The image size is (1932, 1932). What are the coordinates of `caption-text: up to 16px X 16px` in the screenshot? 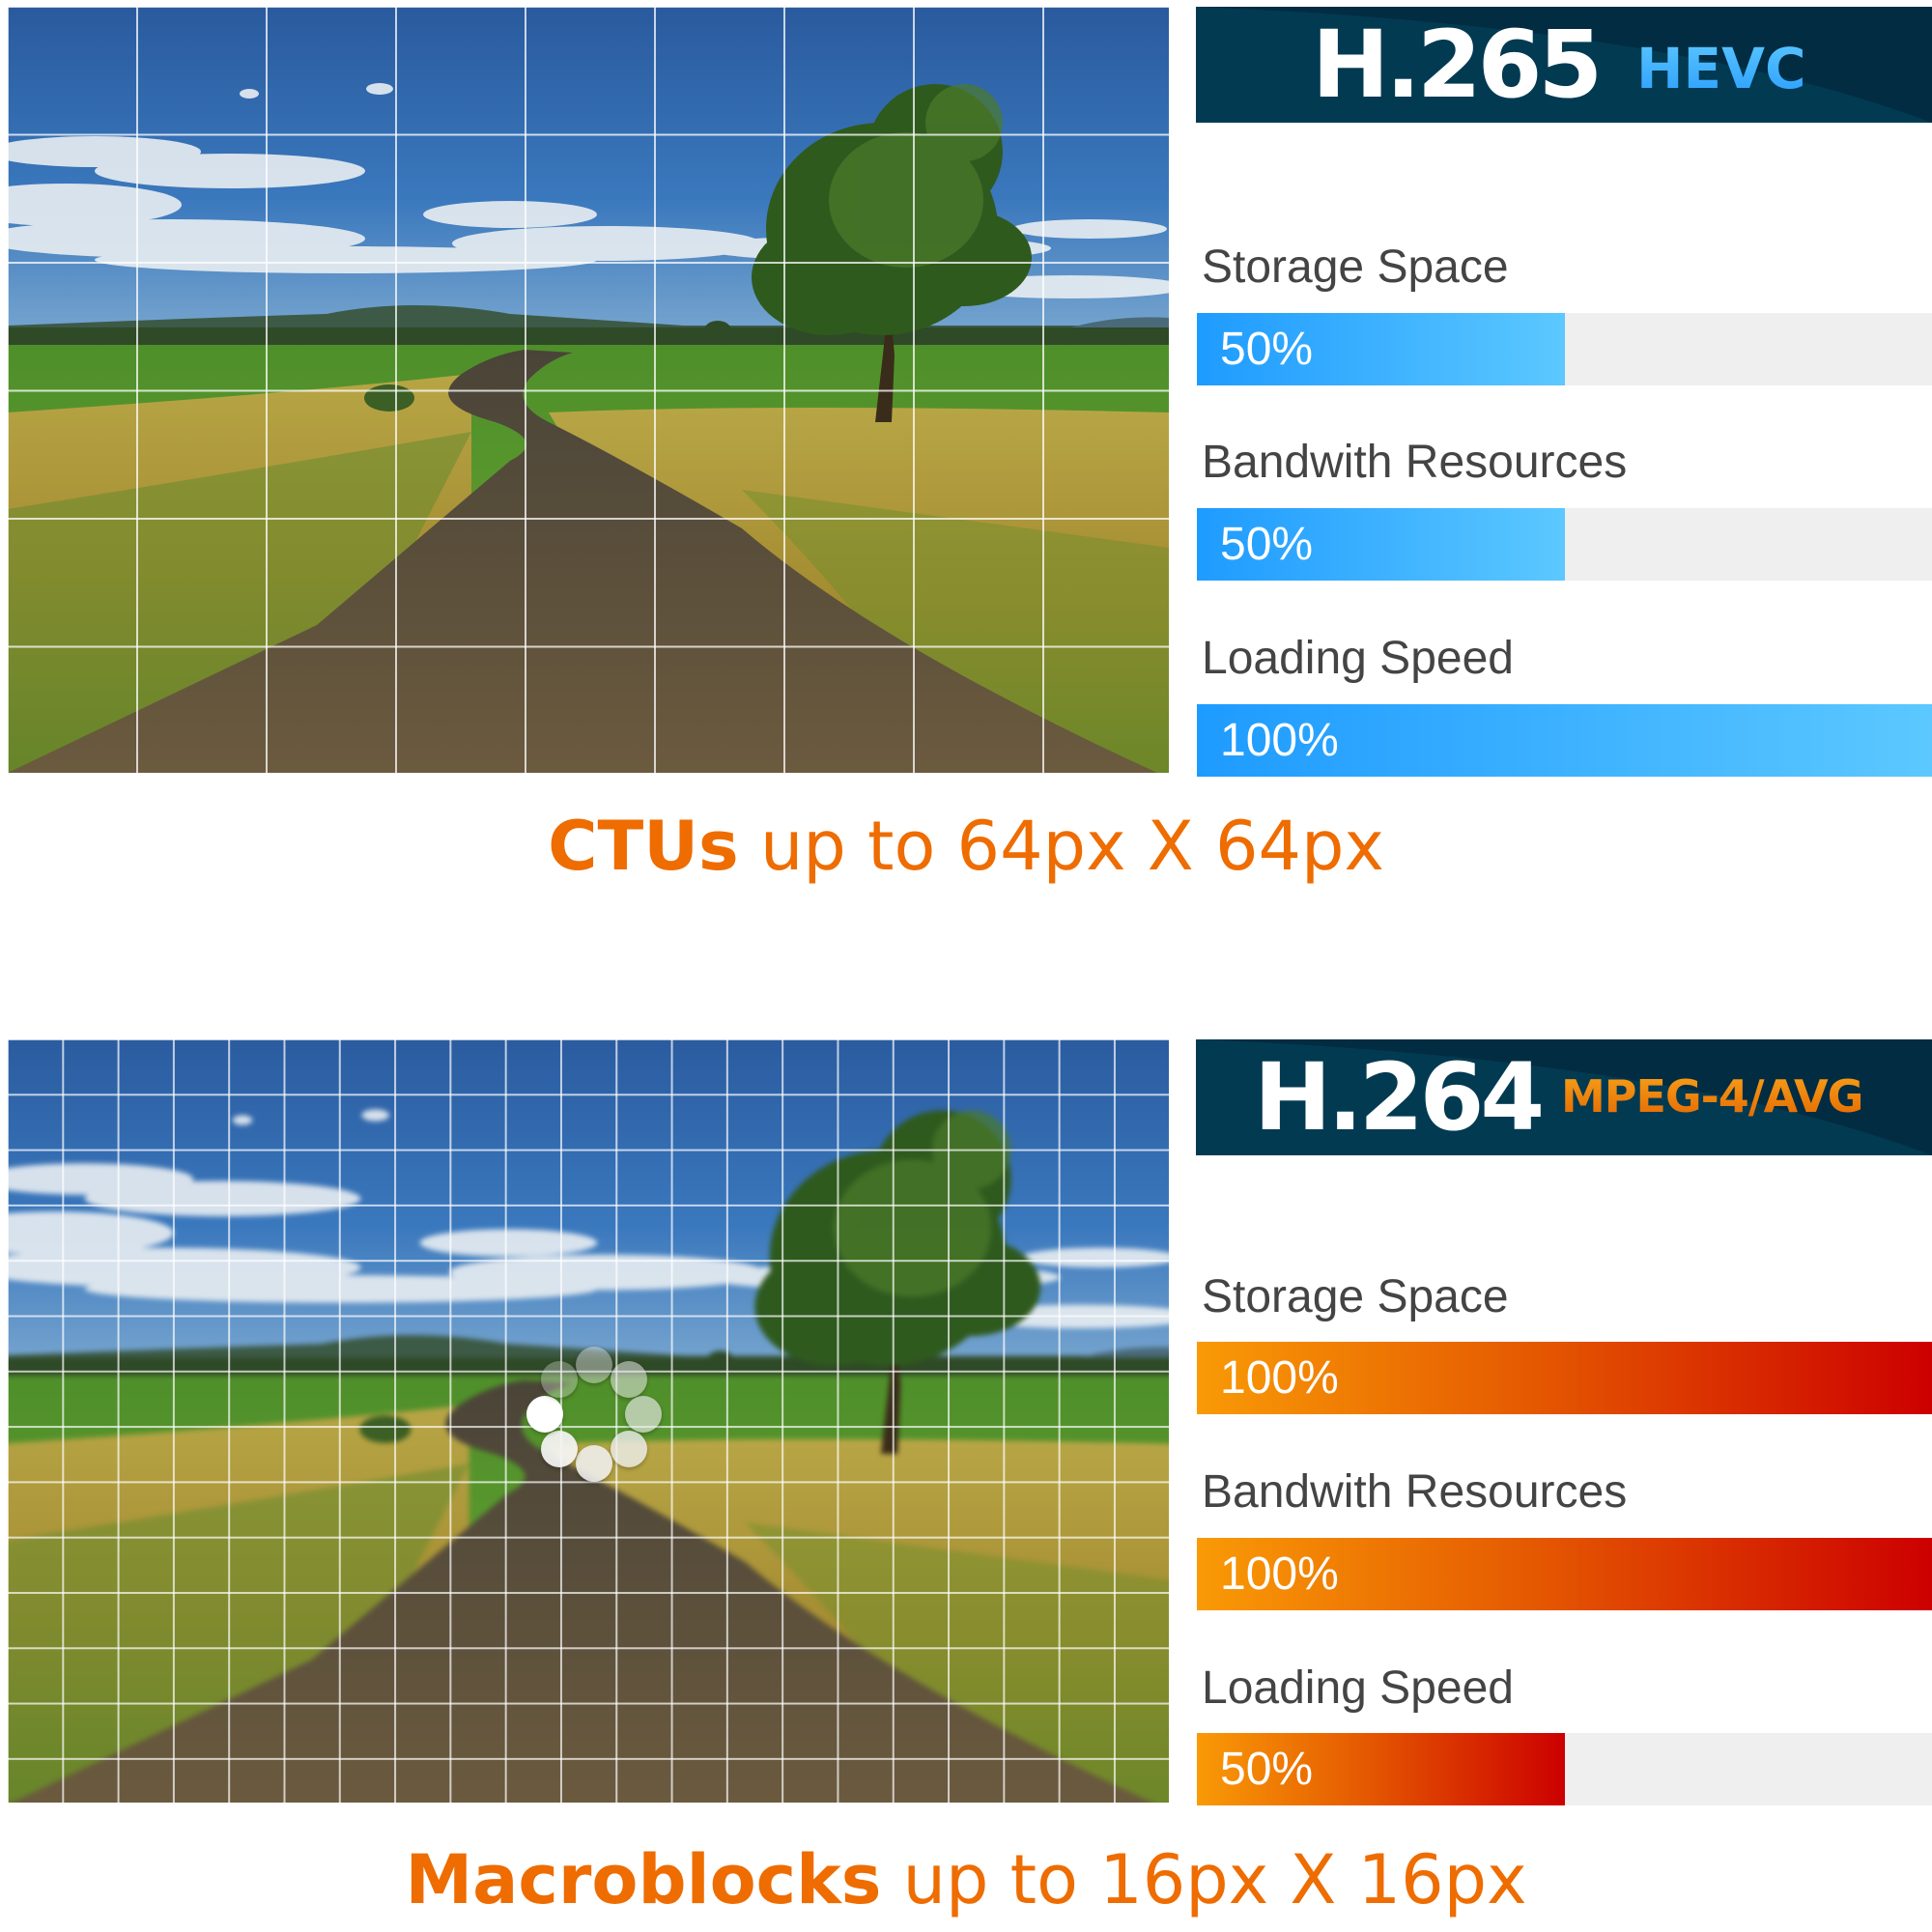 It's located at (1204, 1879).